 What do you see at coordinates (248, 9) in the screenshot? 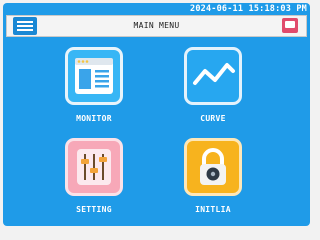
I see `datetime-display: 2024-06-11 15:18:03 PM` at bounding box center [248, 9].